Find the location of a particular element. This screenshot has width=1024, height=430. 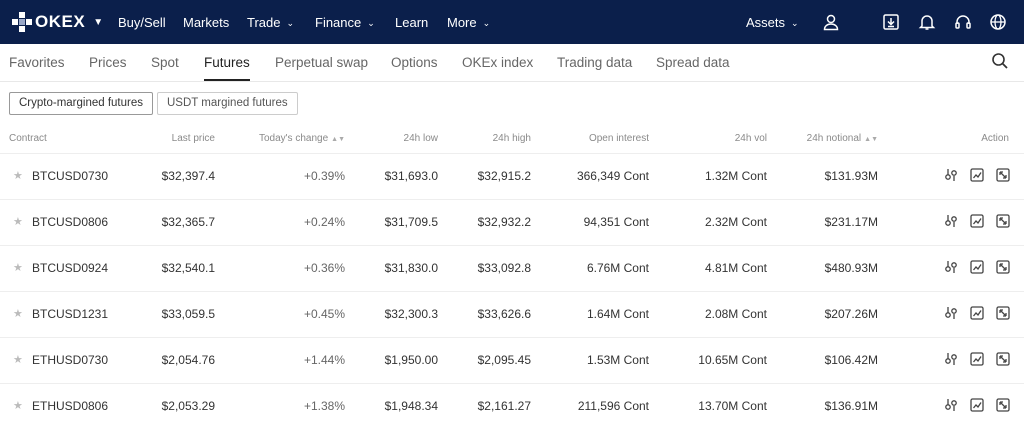

nav-item-more: More ⌄ is located at coordinates (468, 22).